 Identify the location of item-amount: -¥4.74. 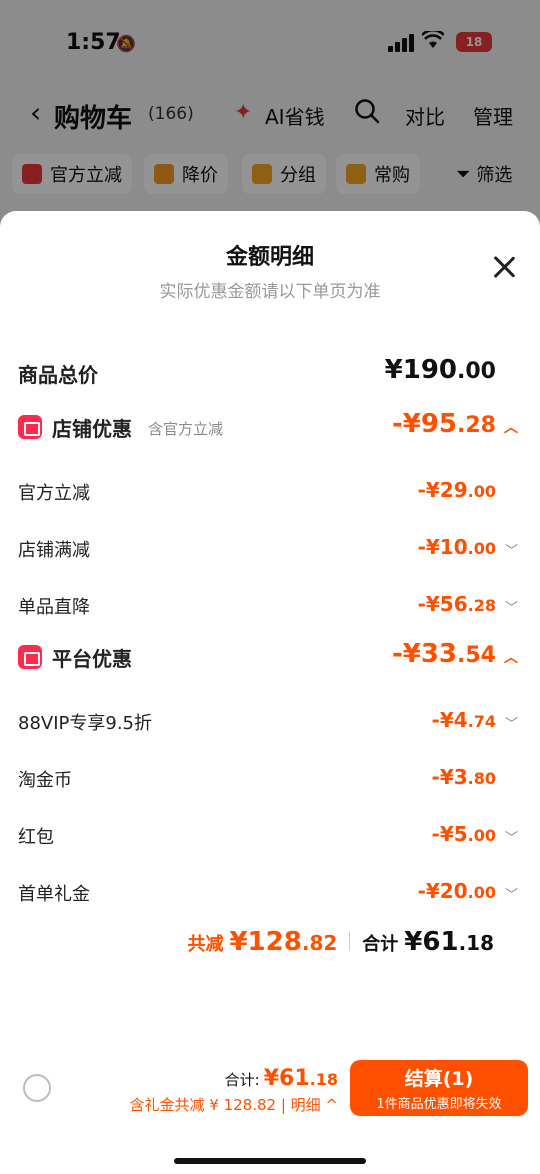
(463, 720).